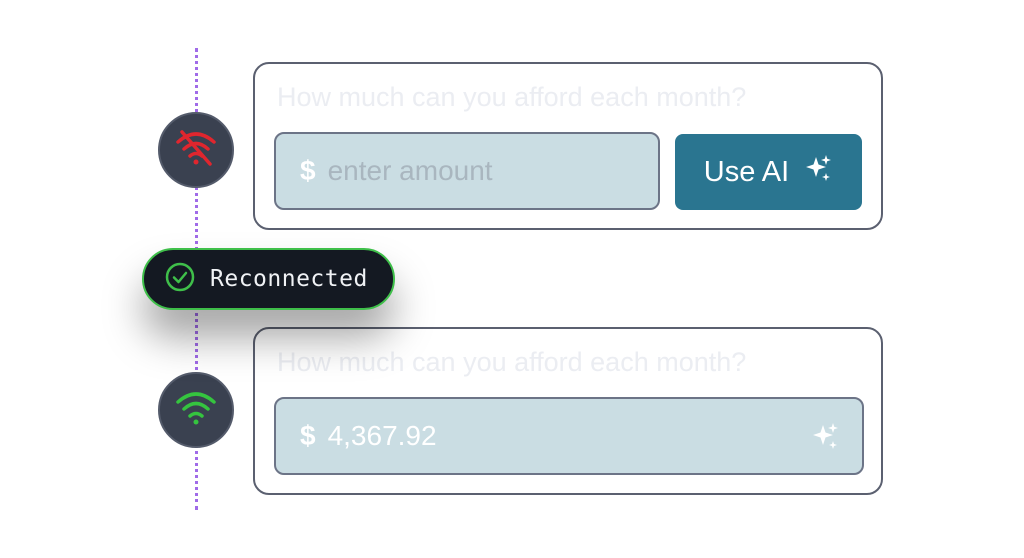  I want to click on offline-status-node, so click(196, 150).